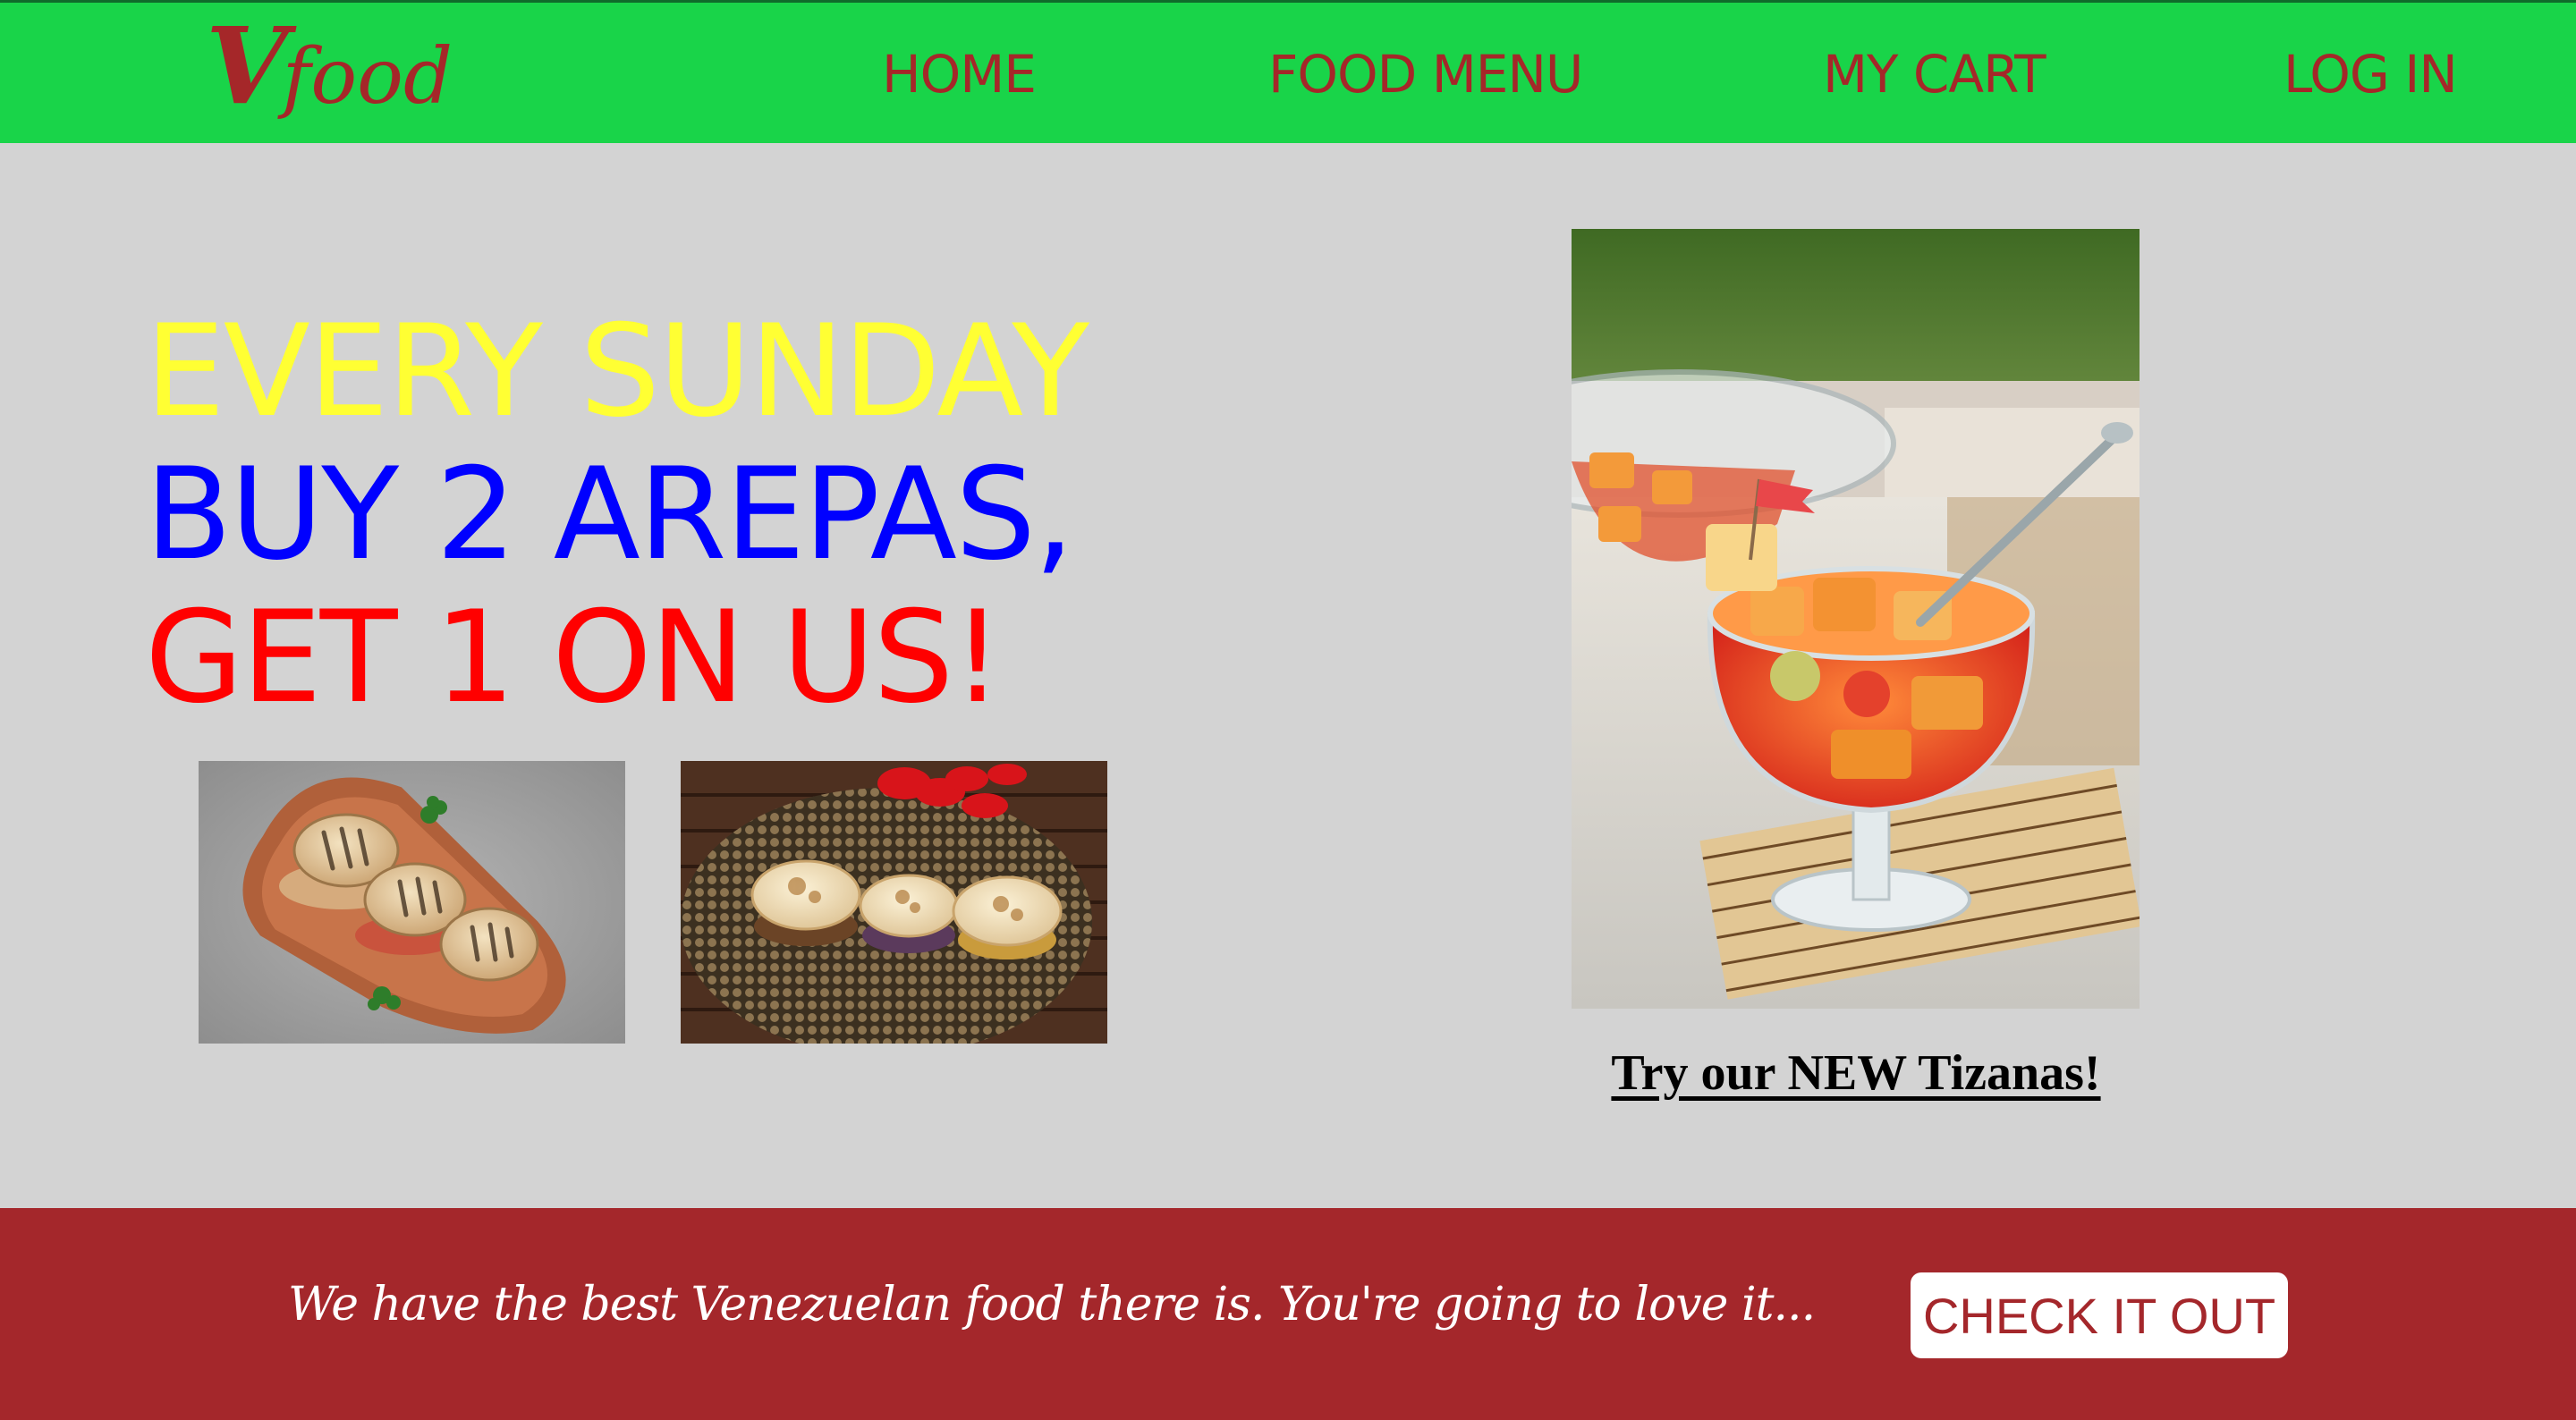 Image resolution: width=2576 pixels, height=1420 pixels. What do you see at coordinates (1856, 1073) in the screenshot?
I see `tizana-link: Try our NEW Tizanas!` at bounding box center [1856, 1073].